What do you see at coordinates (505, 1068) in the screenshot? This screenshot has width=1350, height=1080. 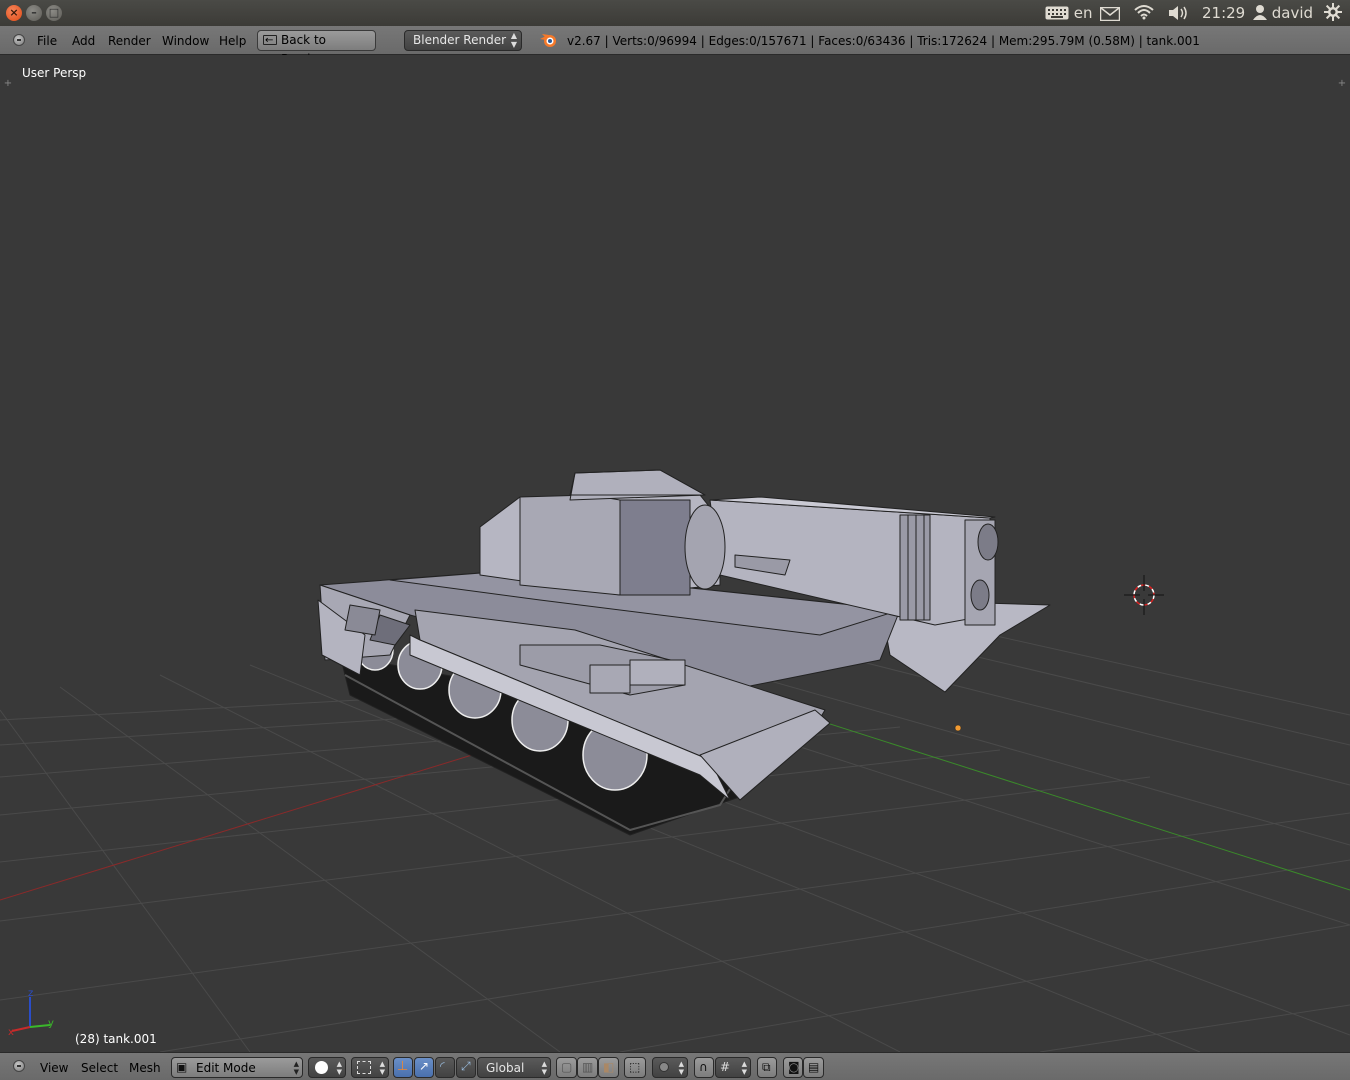 I see `orientation-label: Global` at bounding box center [505, 1068].